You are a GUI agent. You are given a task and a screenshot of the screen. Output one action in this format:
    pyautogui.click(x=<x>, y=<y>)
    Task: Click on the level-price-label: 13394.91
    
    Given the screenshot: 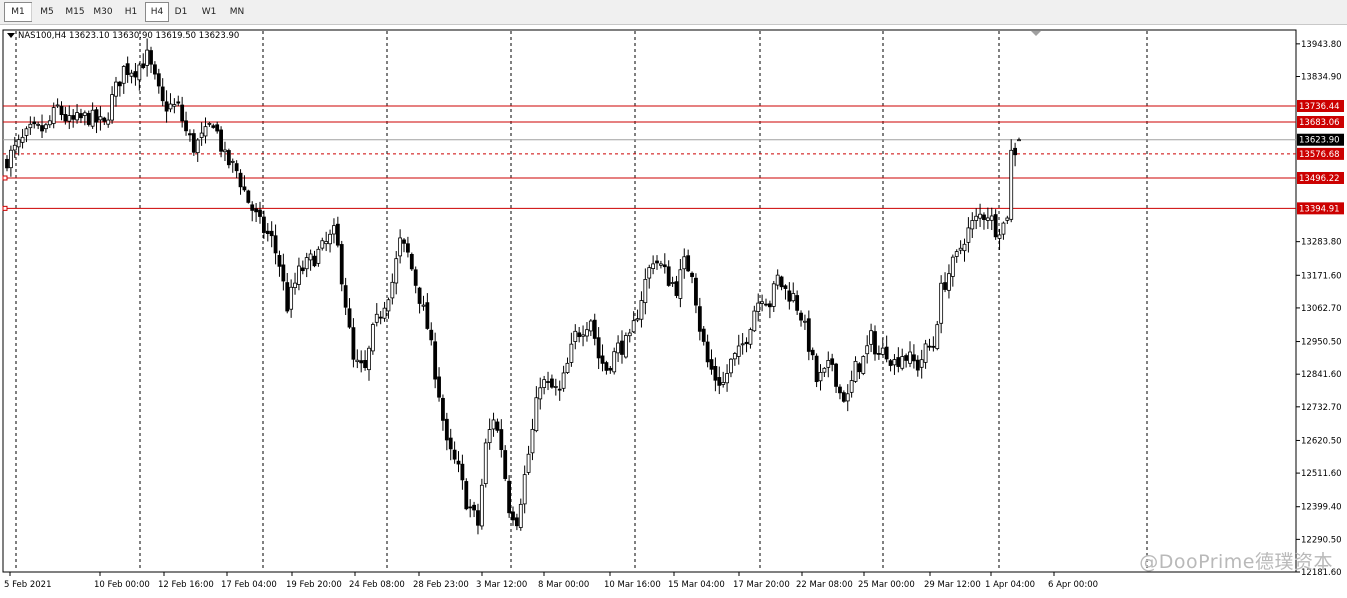 What is the action you would take?
    pyautogui.click(x=1319, y=209)
    